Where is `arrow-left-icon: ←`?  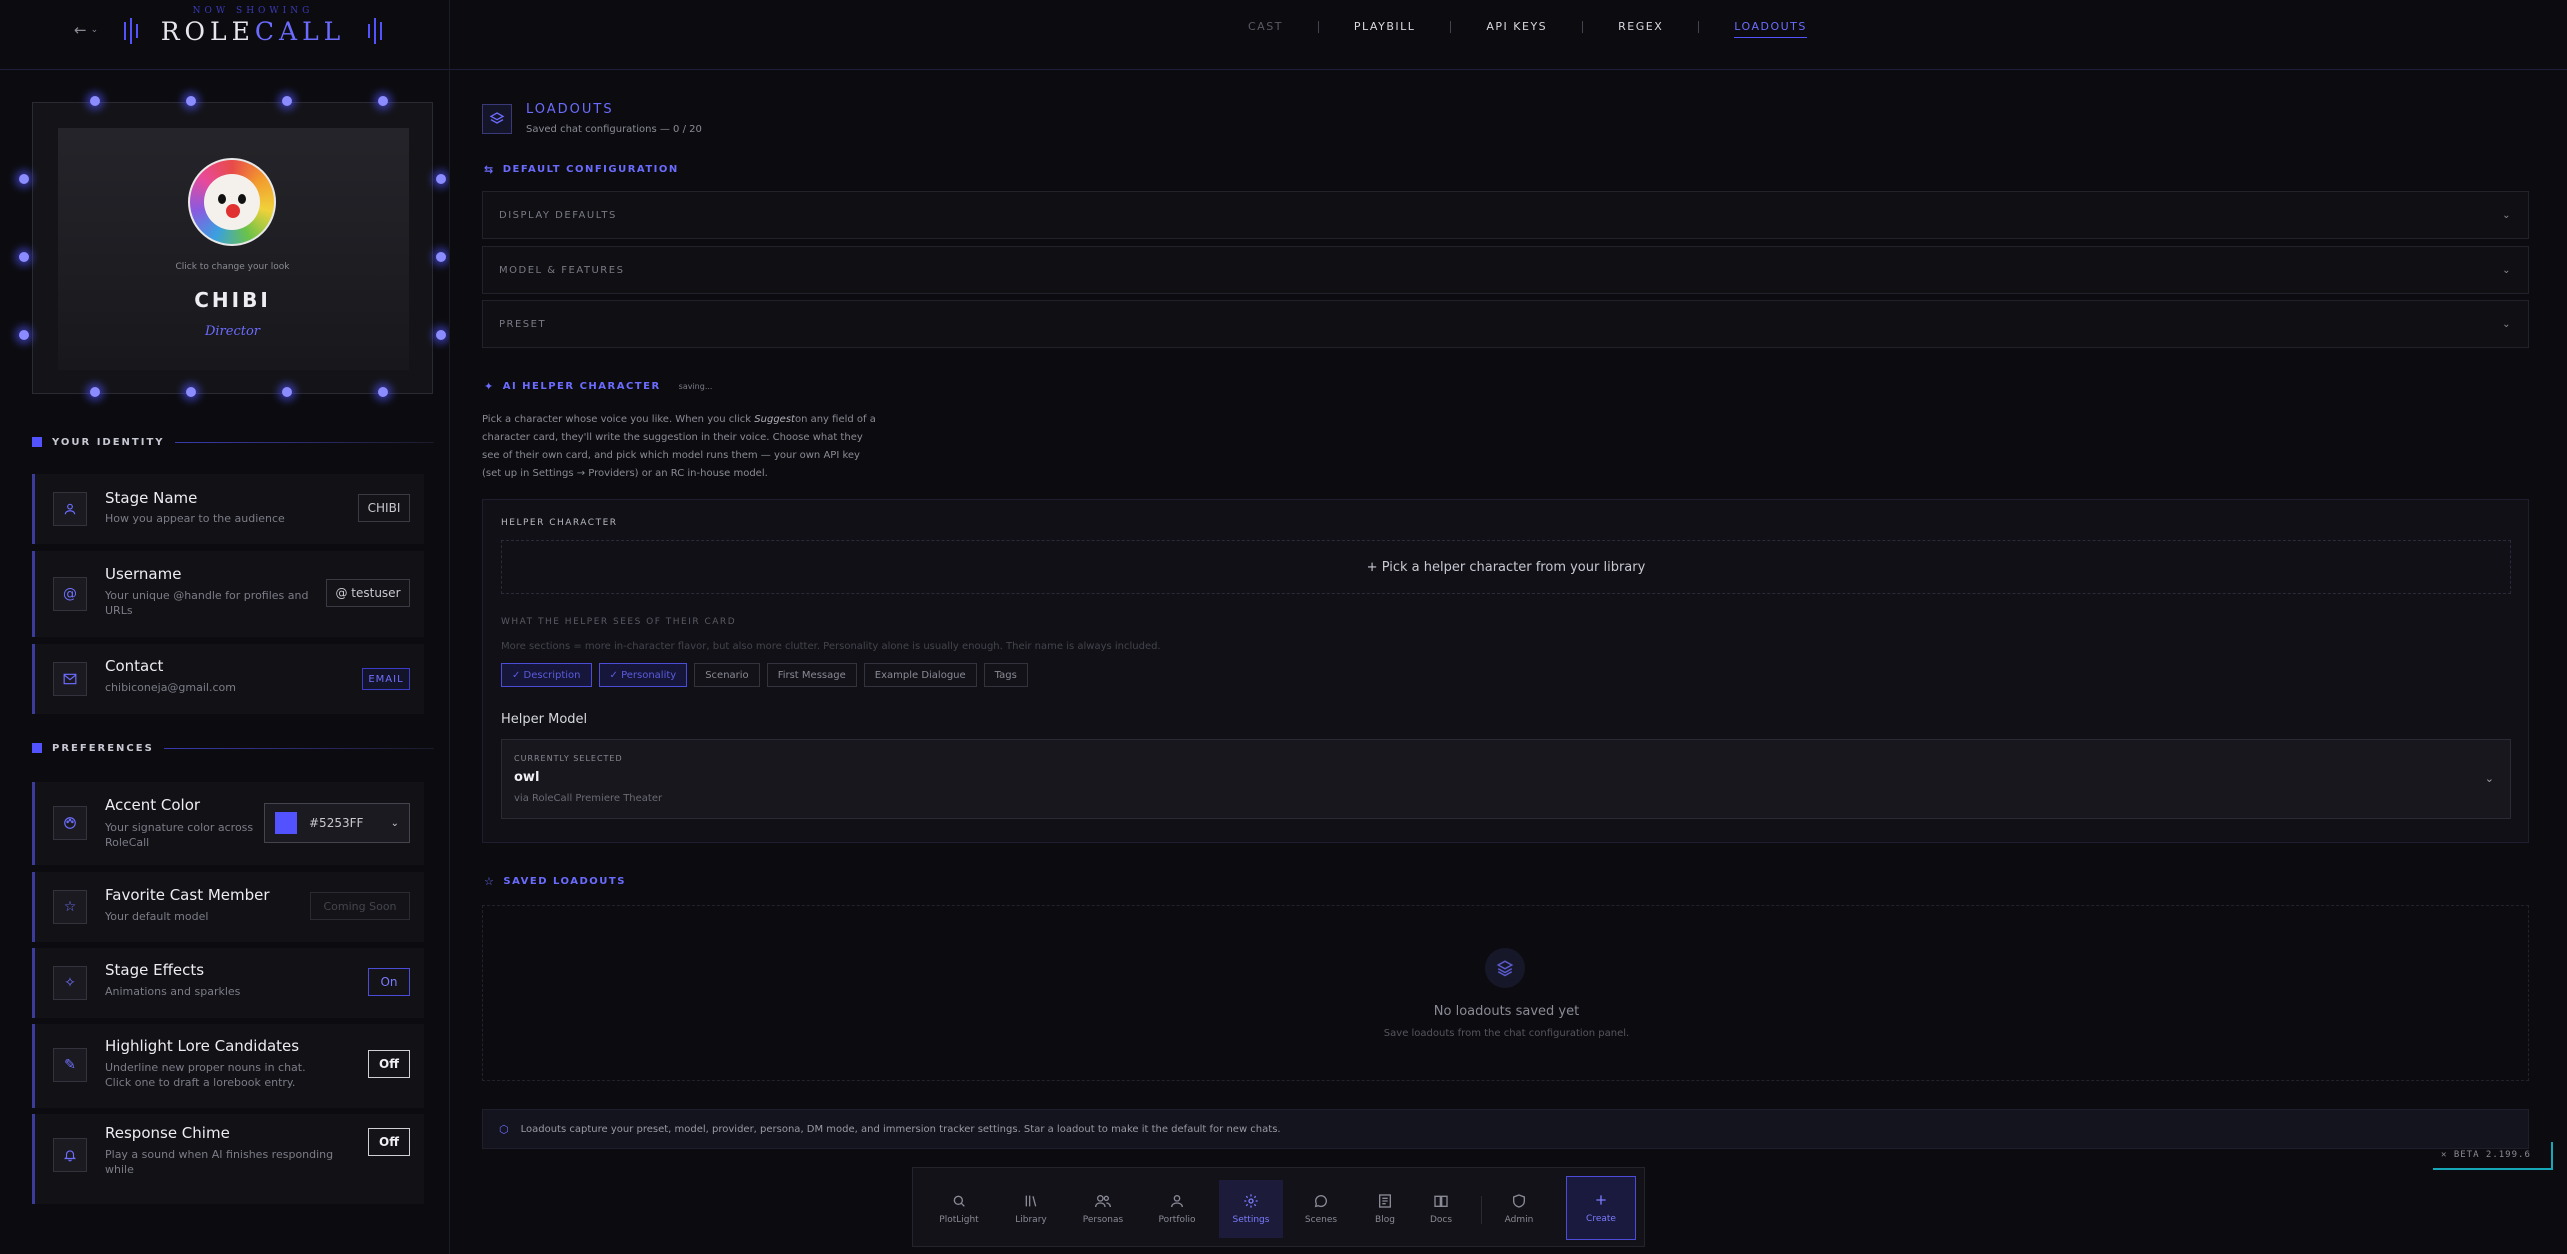
arrow-left-icon: ← is located at coordinates (80, 30).